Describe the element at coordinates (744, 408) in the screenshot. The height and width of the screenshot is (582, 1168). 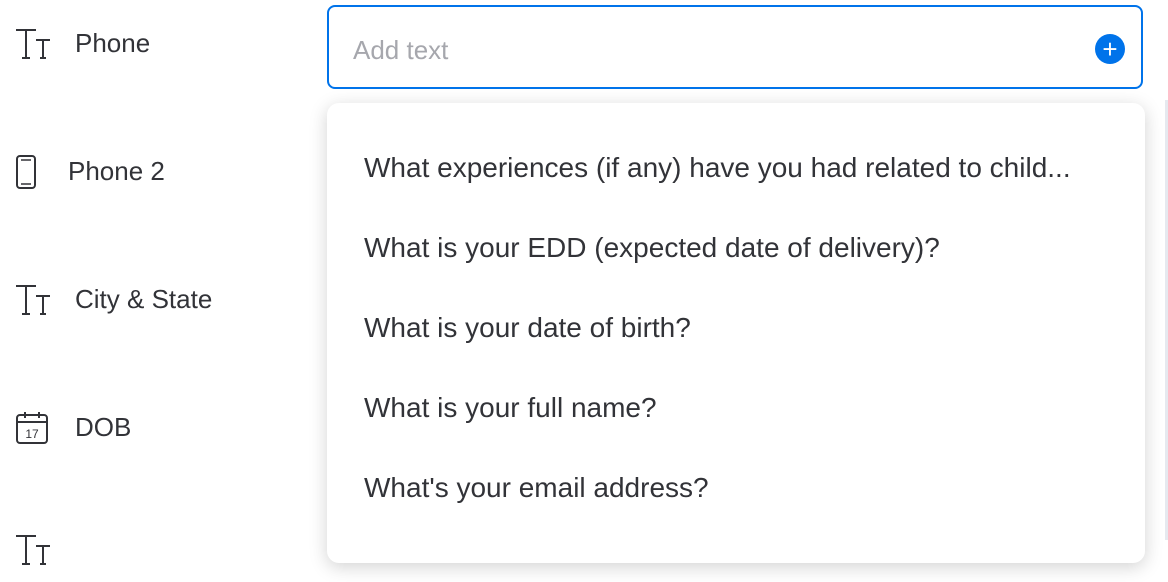
I see `dropdown-option: What is your full name?` at that location.